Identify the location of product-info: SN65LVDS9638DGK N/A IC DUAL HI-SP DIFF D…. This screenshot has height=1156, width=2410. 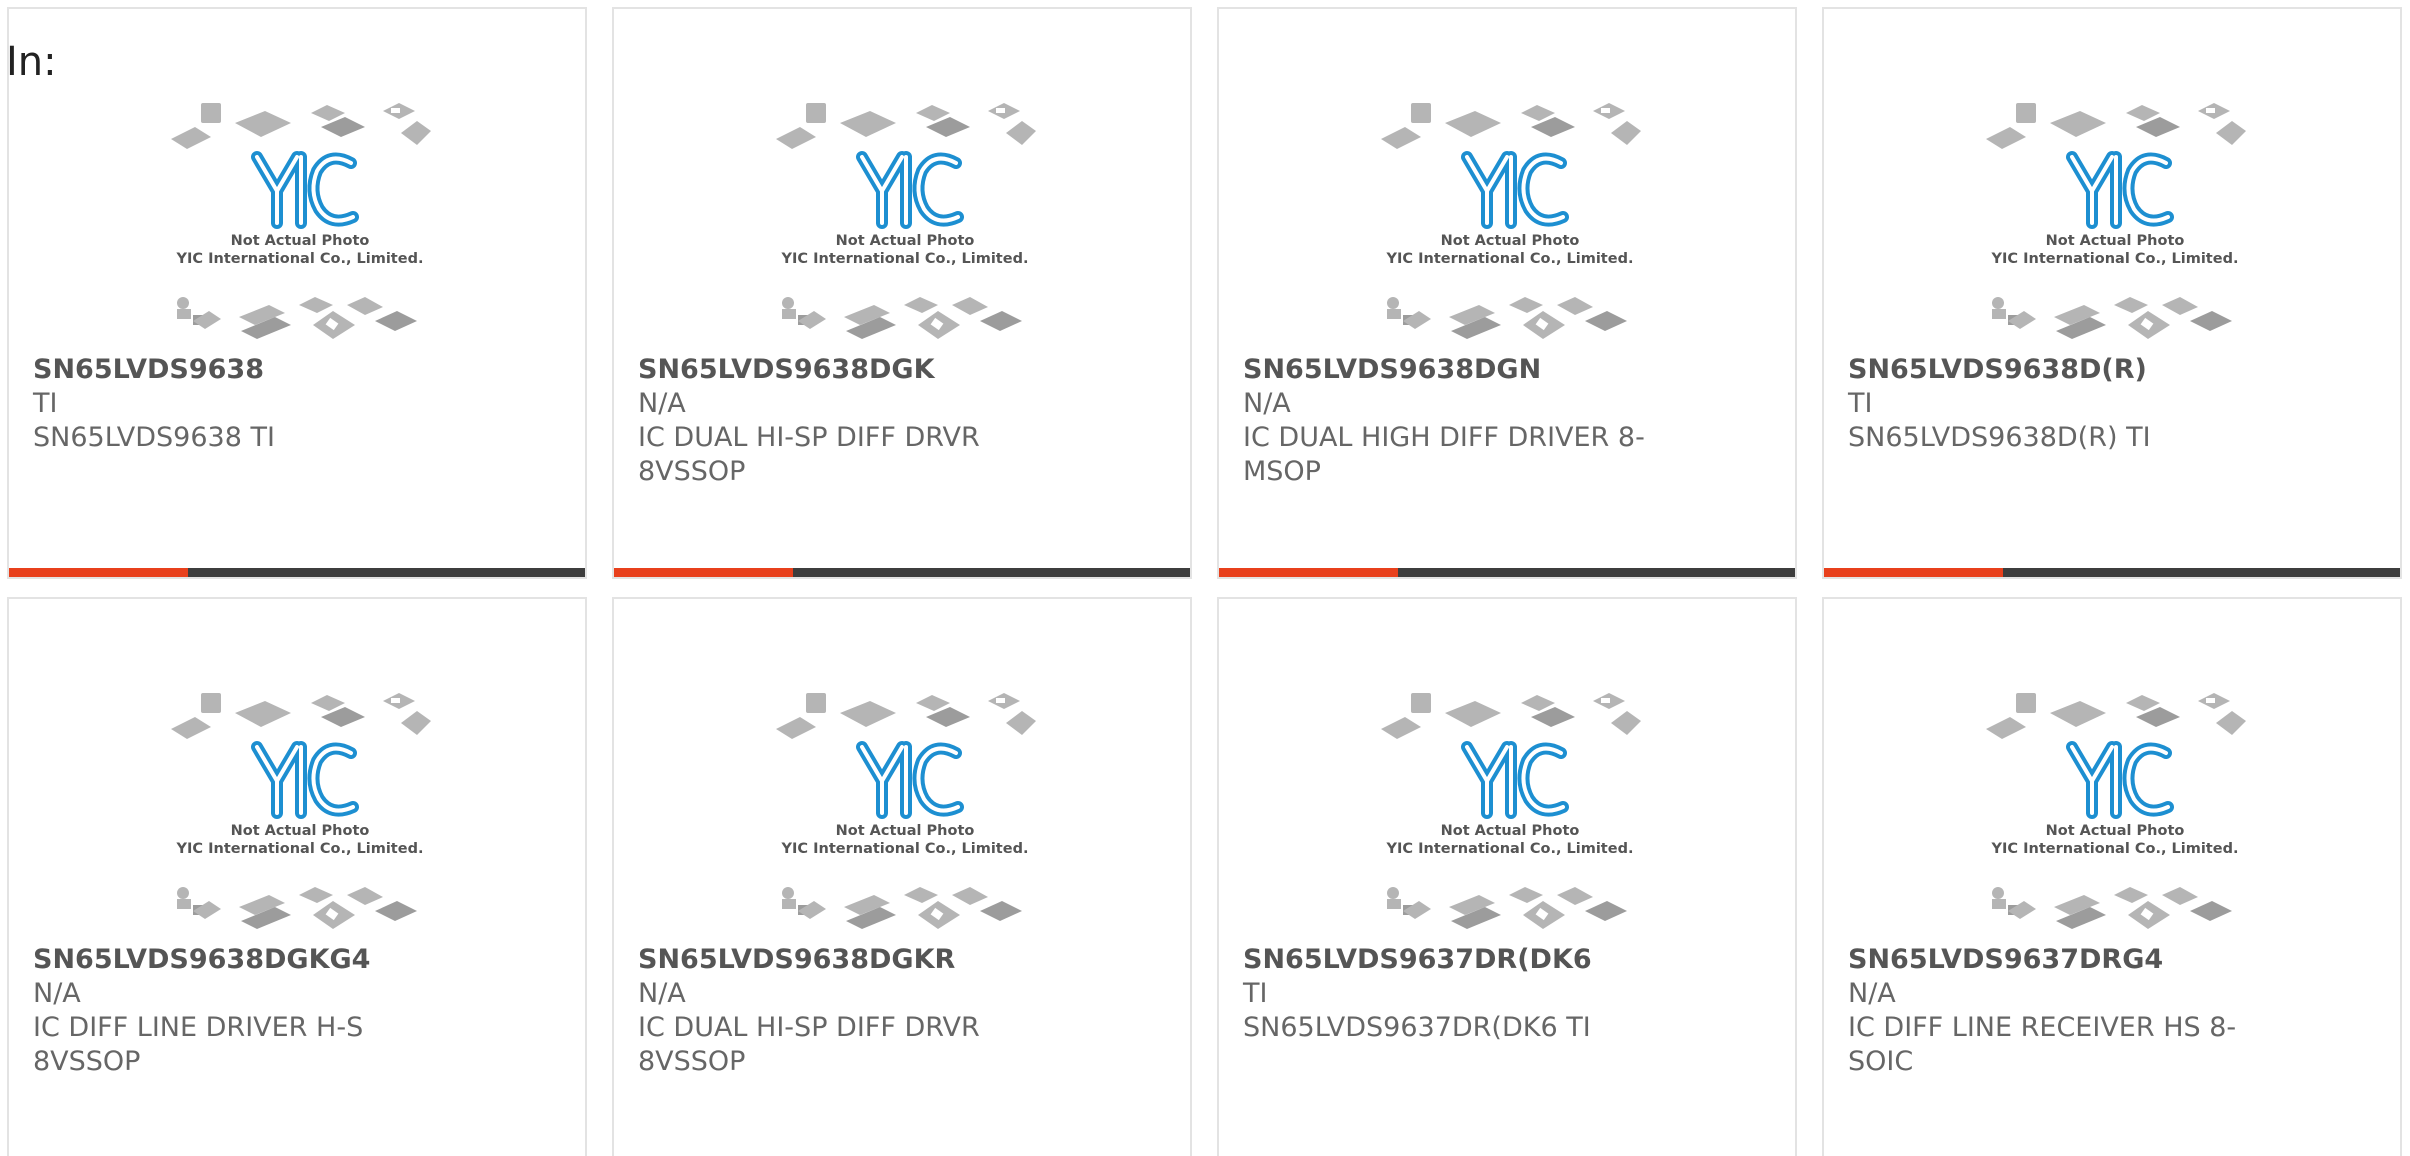
(858, 421).